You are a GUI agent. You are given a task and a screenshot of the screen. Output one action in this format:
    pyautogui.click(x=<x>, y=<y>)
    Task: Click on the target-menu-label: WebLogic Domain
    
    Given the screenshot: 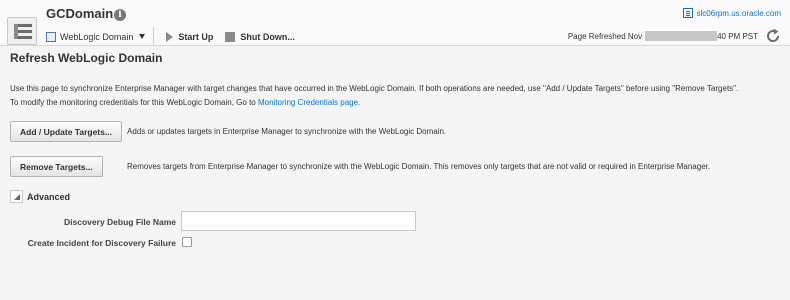 What is the action you would take?
    pyautogui.click(x=96, y=37)
    